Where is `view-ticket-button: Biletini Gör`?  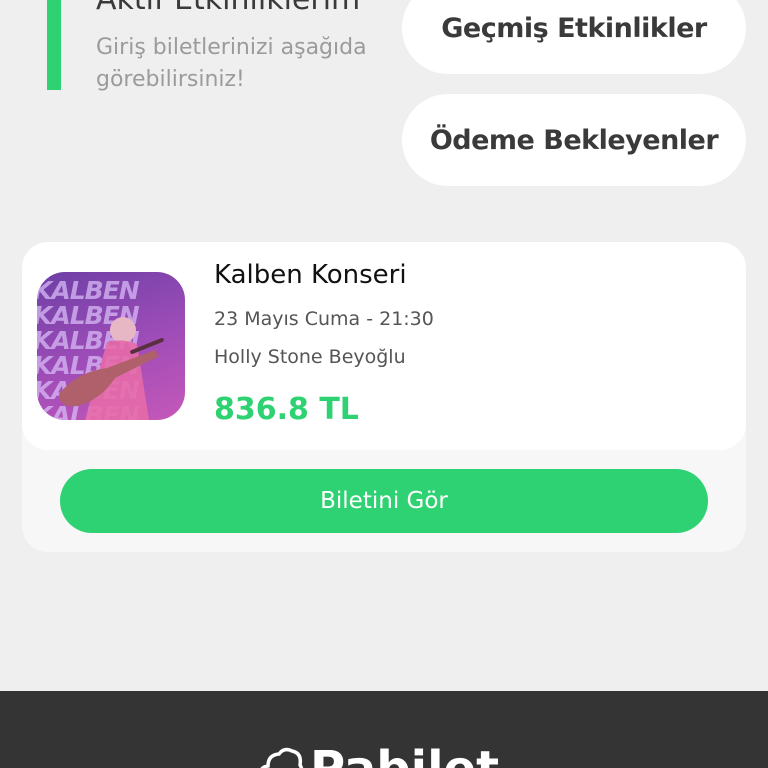 view-ticket-button: Biletini Gör is located at coordinates (384, 501).